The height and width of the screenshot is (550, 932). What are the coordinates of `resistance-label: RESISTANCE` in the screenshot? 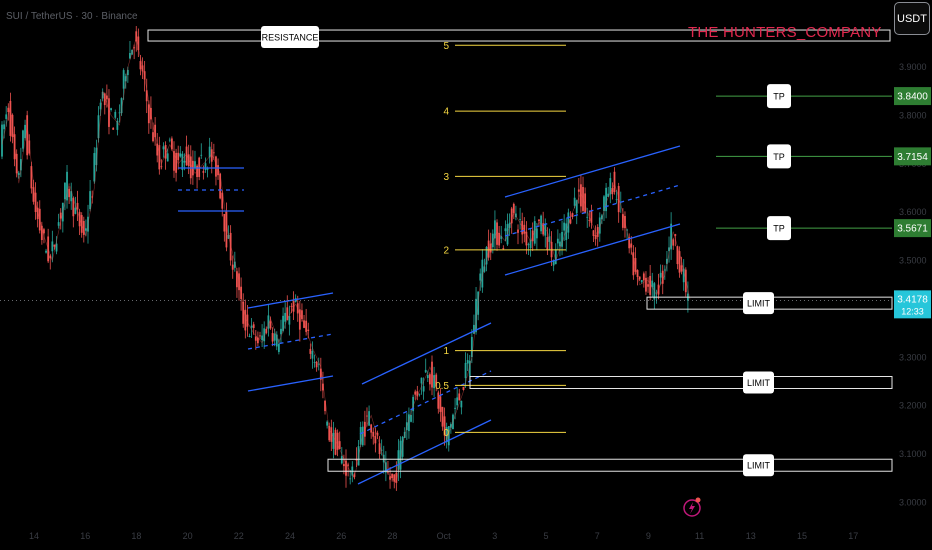 It's located at (290, 38).